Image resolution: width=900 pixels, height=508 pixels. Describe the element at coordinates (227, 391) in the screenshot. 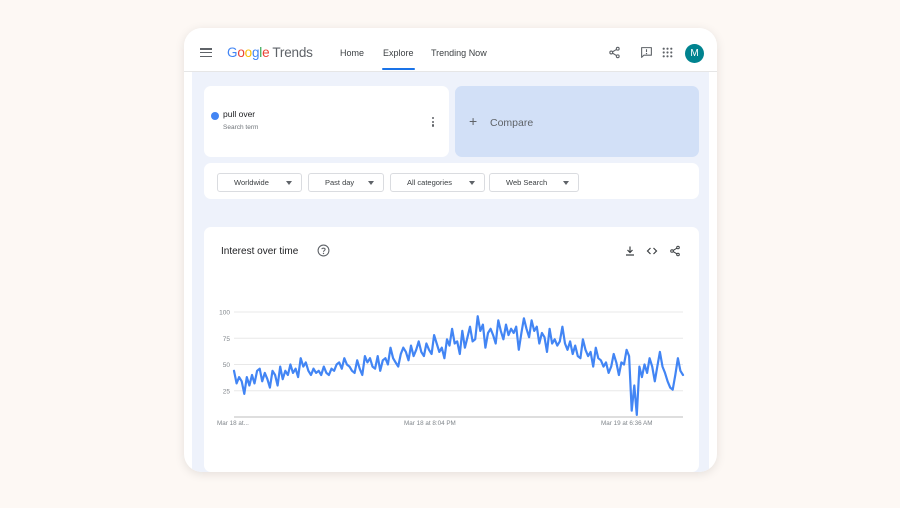

I see `y-tick-label: 25` at that location.